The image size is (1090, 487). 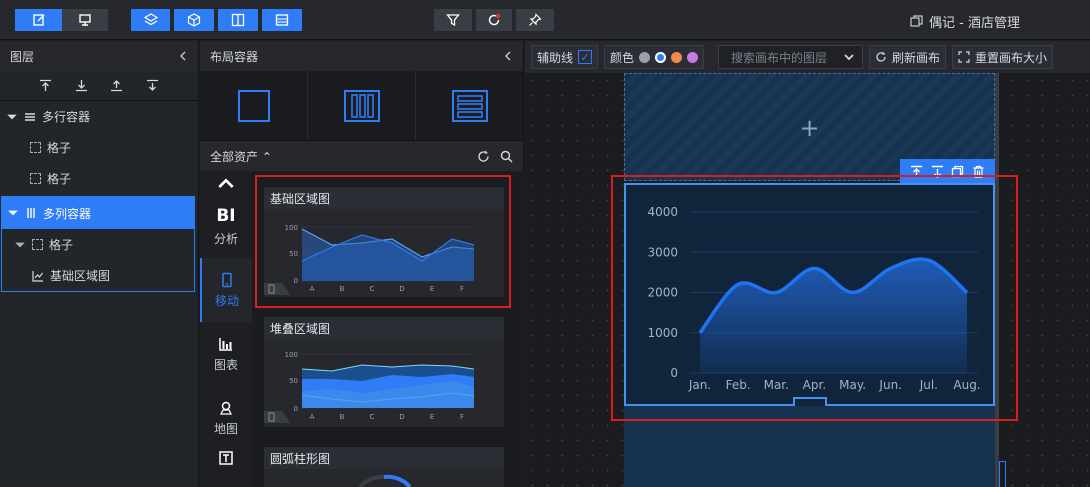 I want to click on single-box-icon, so click(x=253, y=105).